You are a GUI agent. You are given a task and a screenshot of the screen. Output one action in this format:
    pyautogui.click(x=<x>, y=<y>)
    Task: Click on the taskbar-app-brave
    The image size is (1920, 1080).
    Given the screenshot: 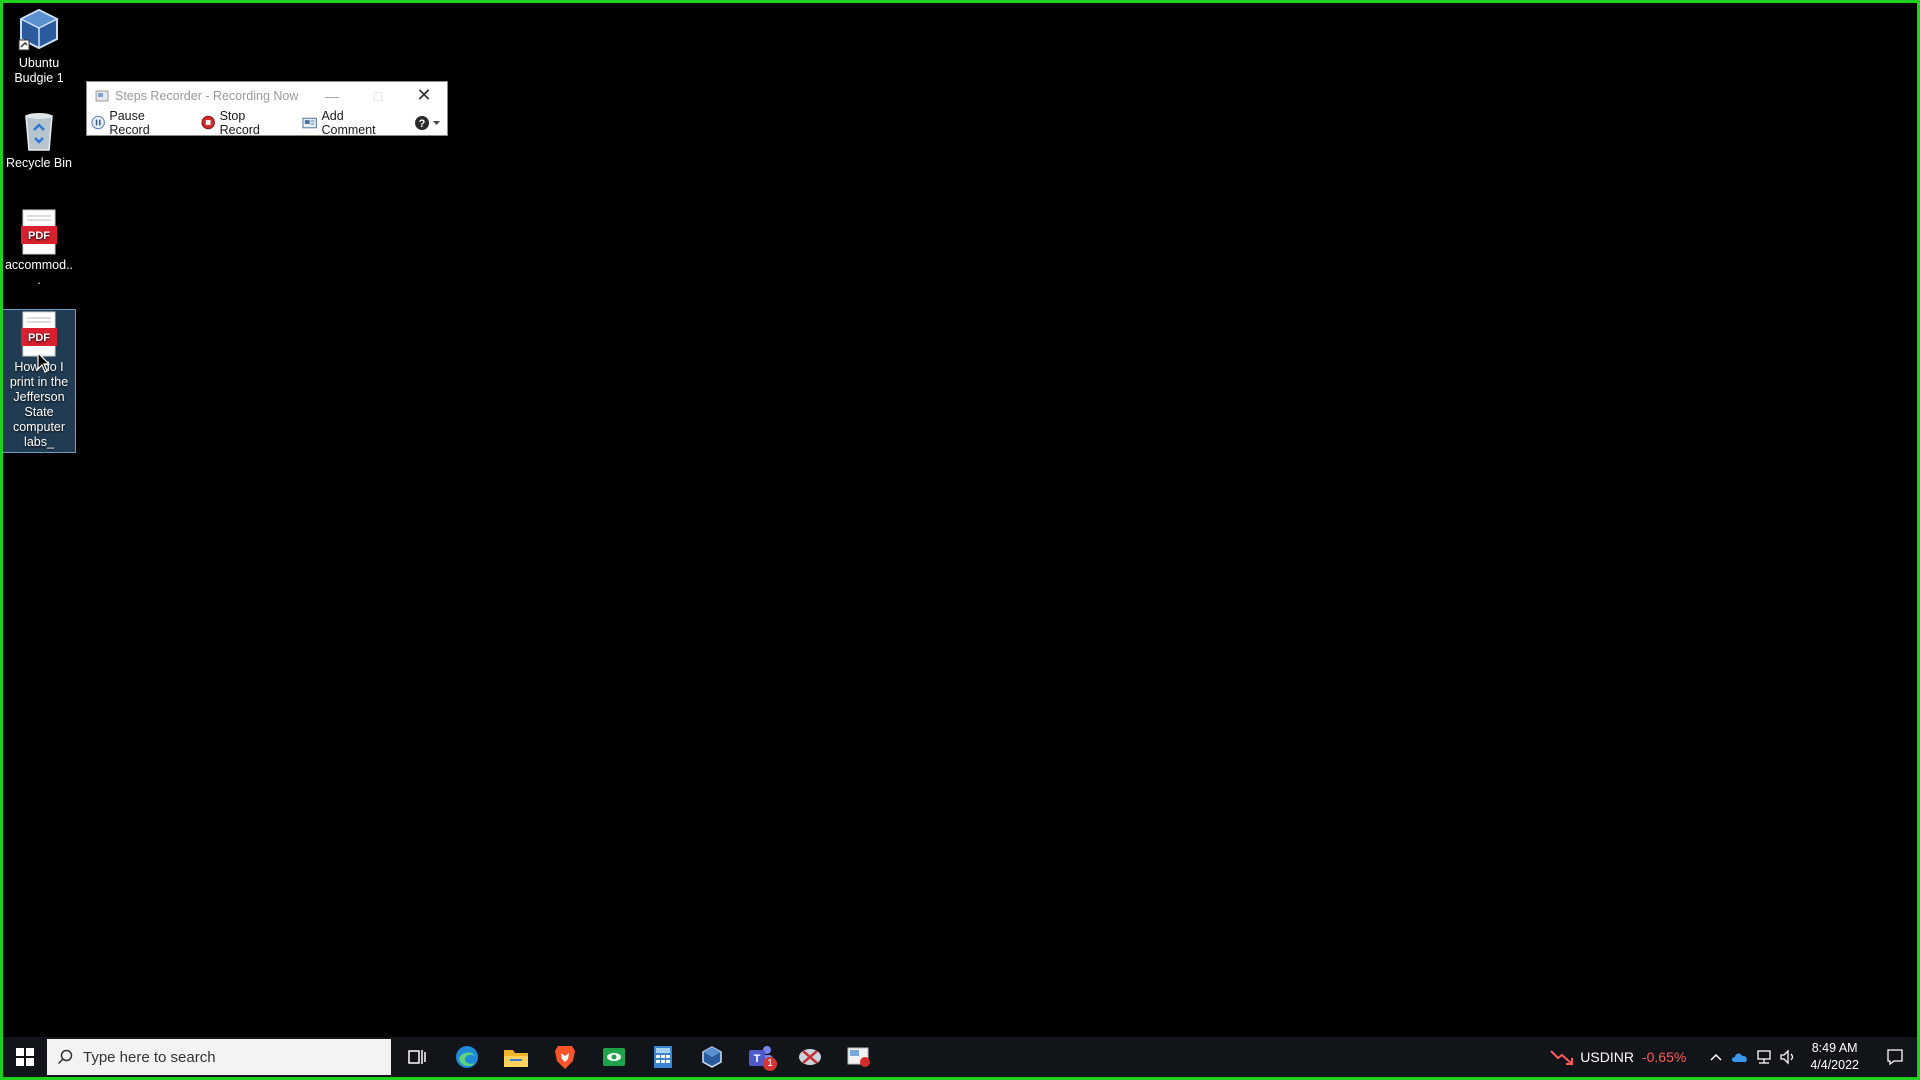 What is the action you would take?
    pyautogui.click(x=564, y=1057)
    